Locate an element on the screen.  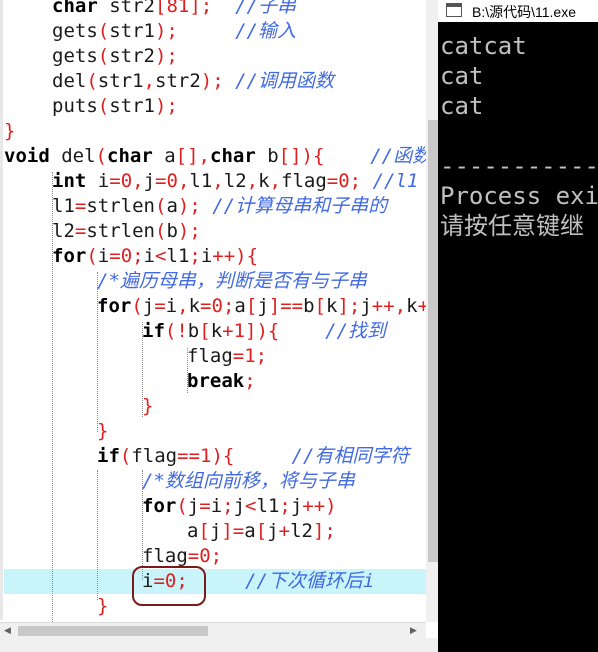
code-line: if(flag==1){ //有相同字符 is located at coordinates (253, 456).